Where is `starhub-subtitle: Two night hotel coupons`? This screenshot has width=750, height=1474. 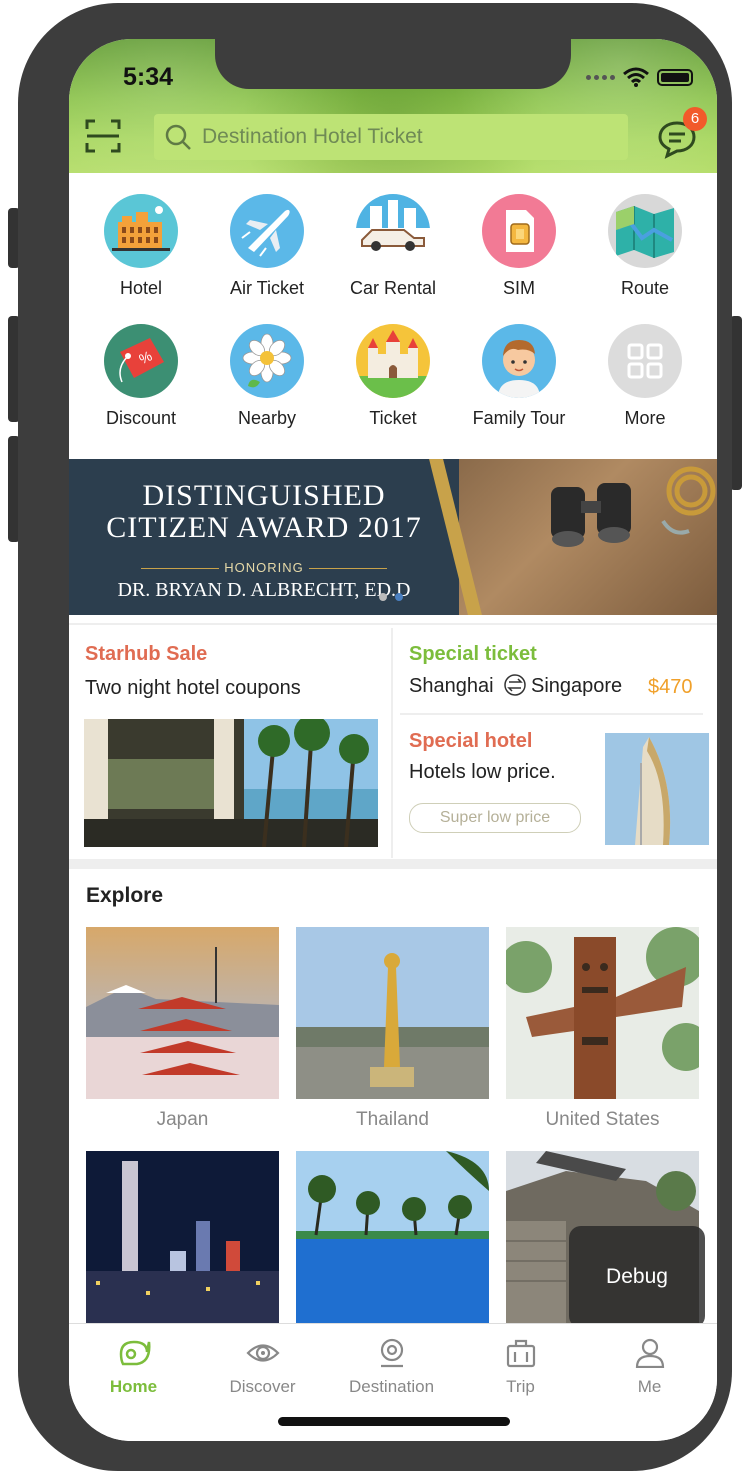
starhub-subtitle: Two night hotel coupons is located at coordinates (193, 688).